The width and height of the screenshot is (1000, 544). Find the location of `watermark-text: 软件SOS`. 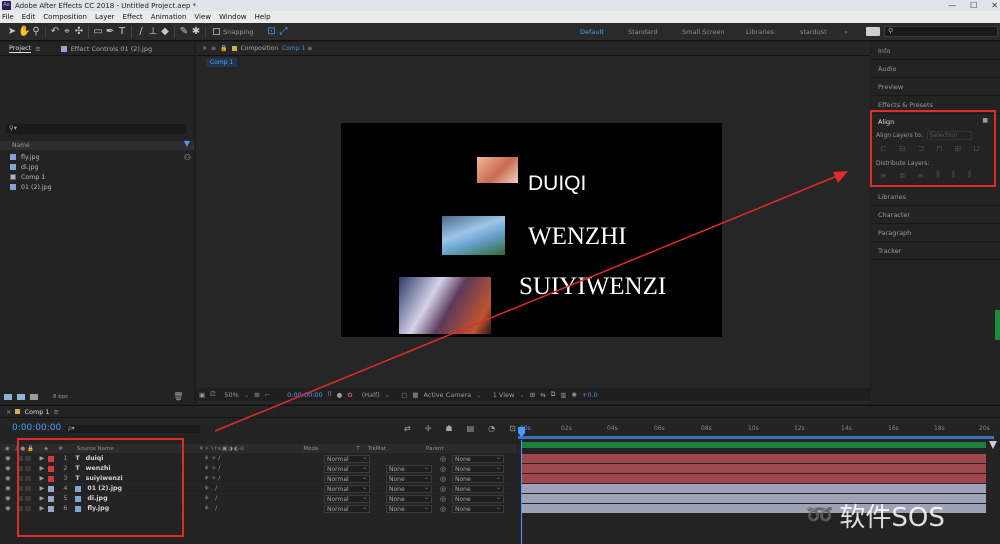

watermark-text: 软件SOS is located at coordinates (892, 518).